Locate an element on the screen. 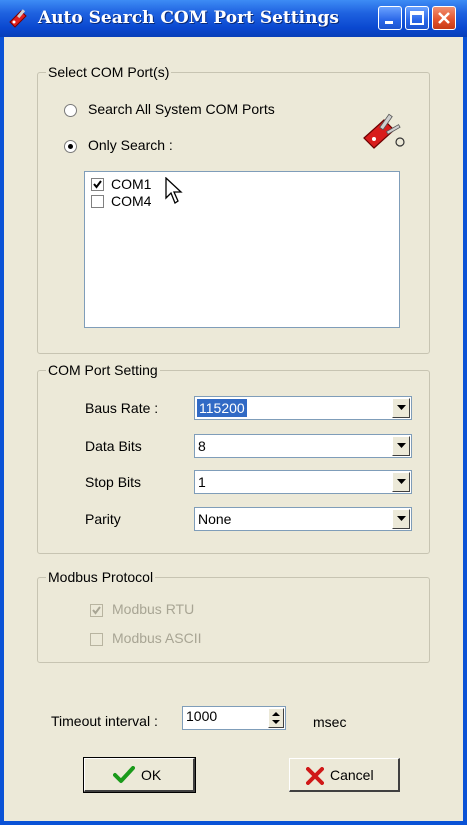 The height and width of the screenshot is (825, 467). close-button is located at coordinates (444, 18).